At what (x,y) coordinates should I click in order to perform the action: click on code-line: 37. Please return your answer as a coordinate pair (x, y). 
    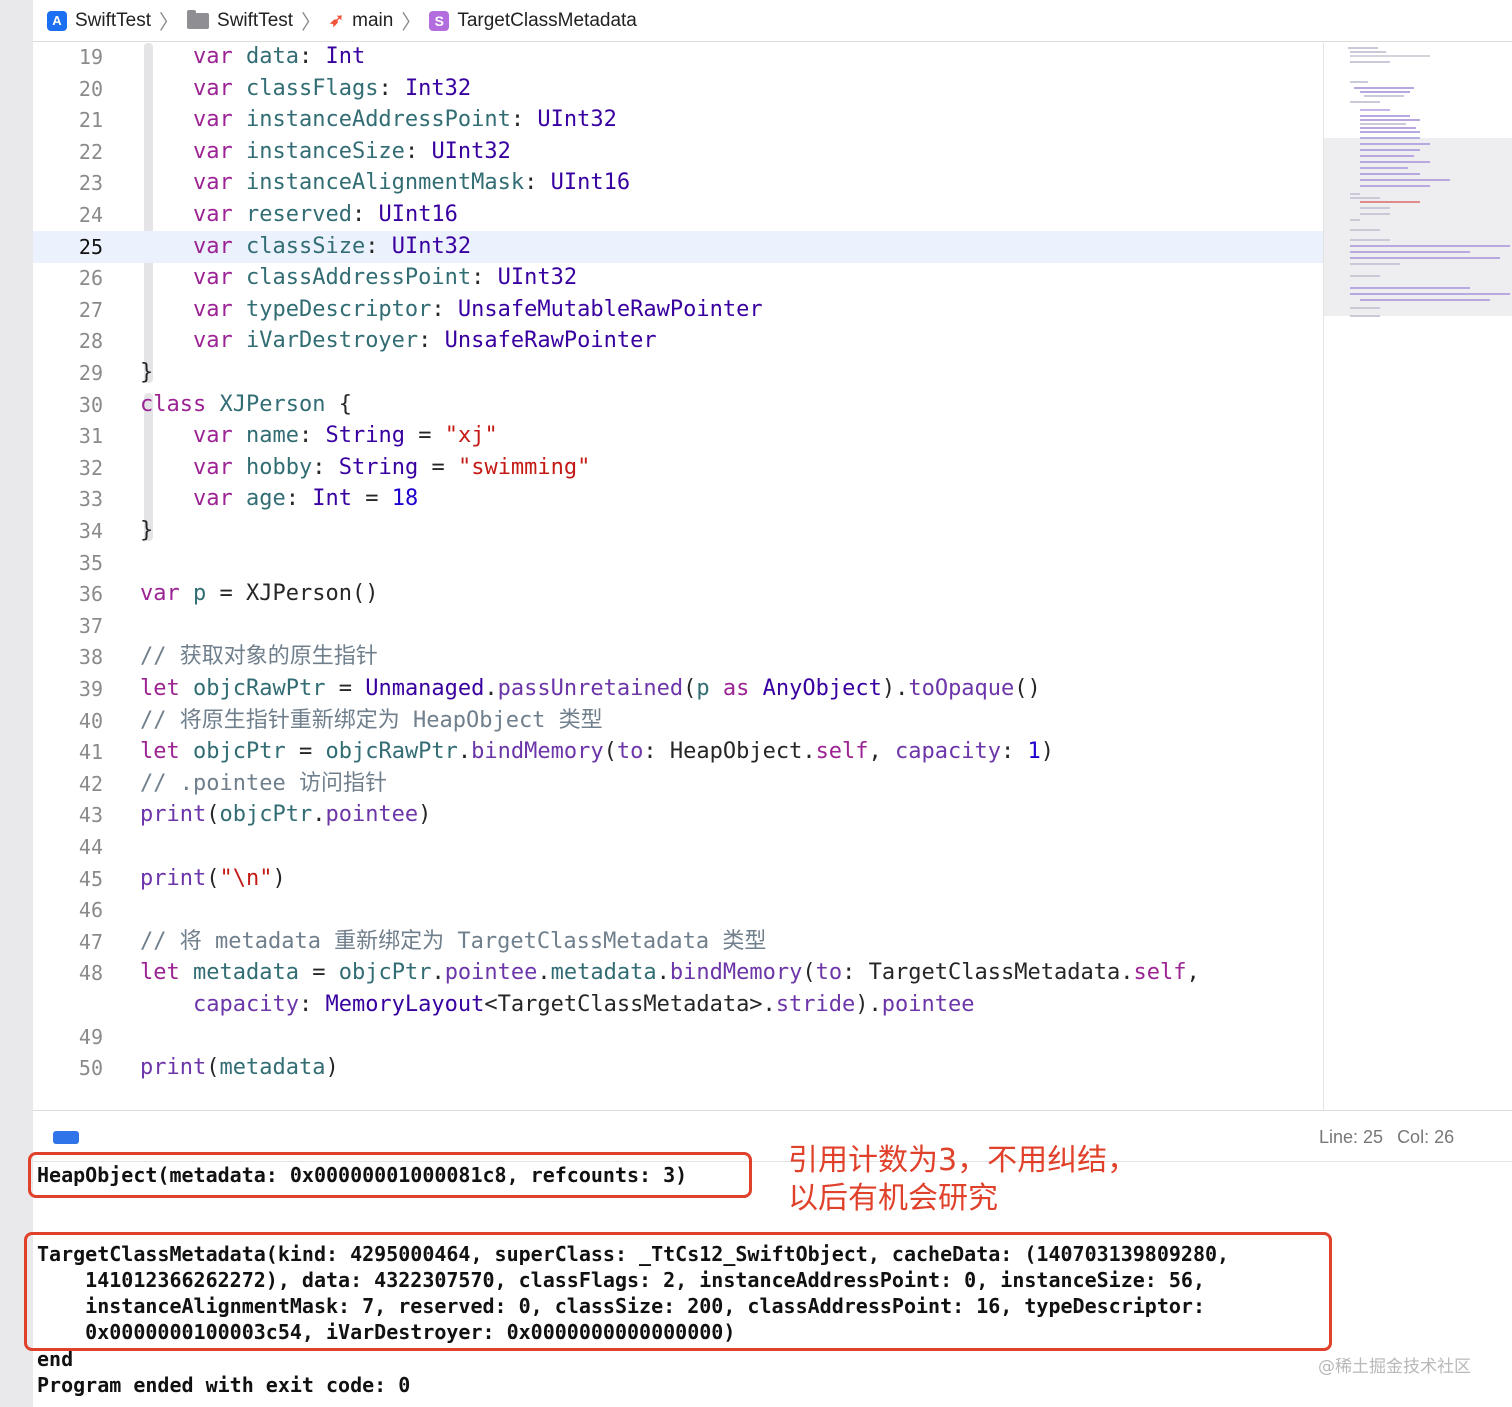
    Looking at the image, I should click on (678, 626).